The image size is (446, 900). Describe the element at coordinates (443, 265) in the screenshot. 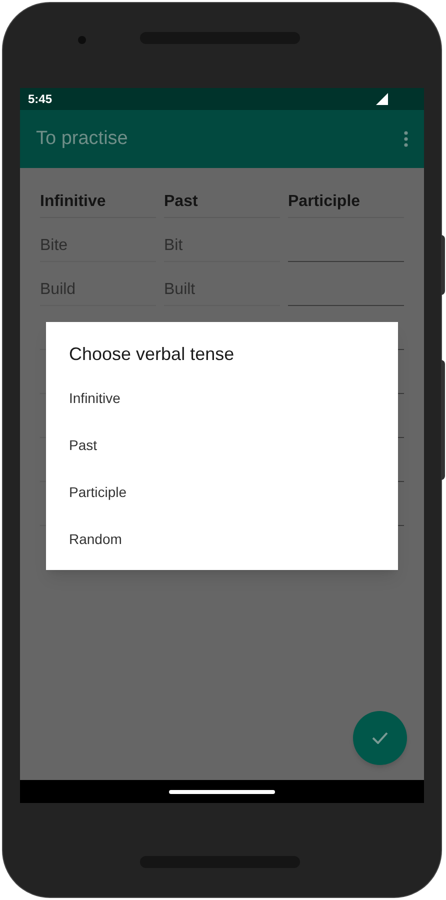

I see `side-button` at that location.